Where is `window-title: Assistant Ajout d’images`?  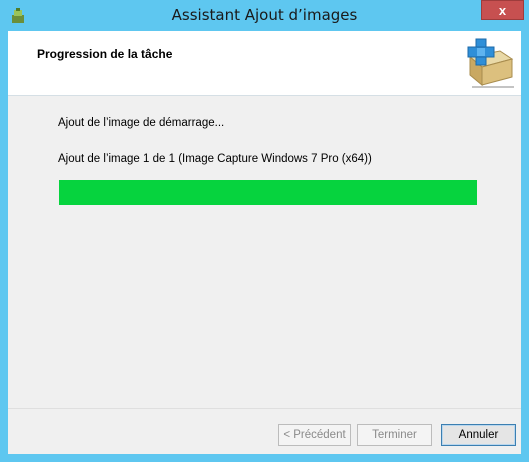 window-title: Assistant Ajout d’images is located at coordinates (264, 15).